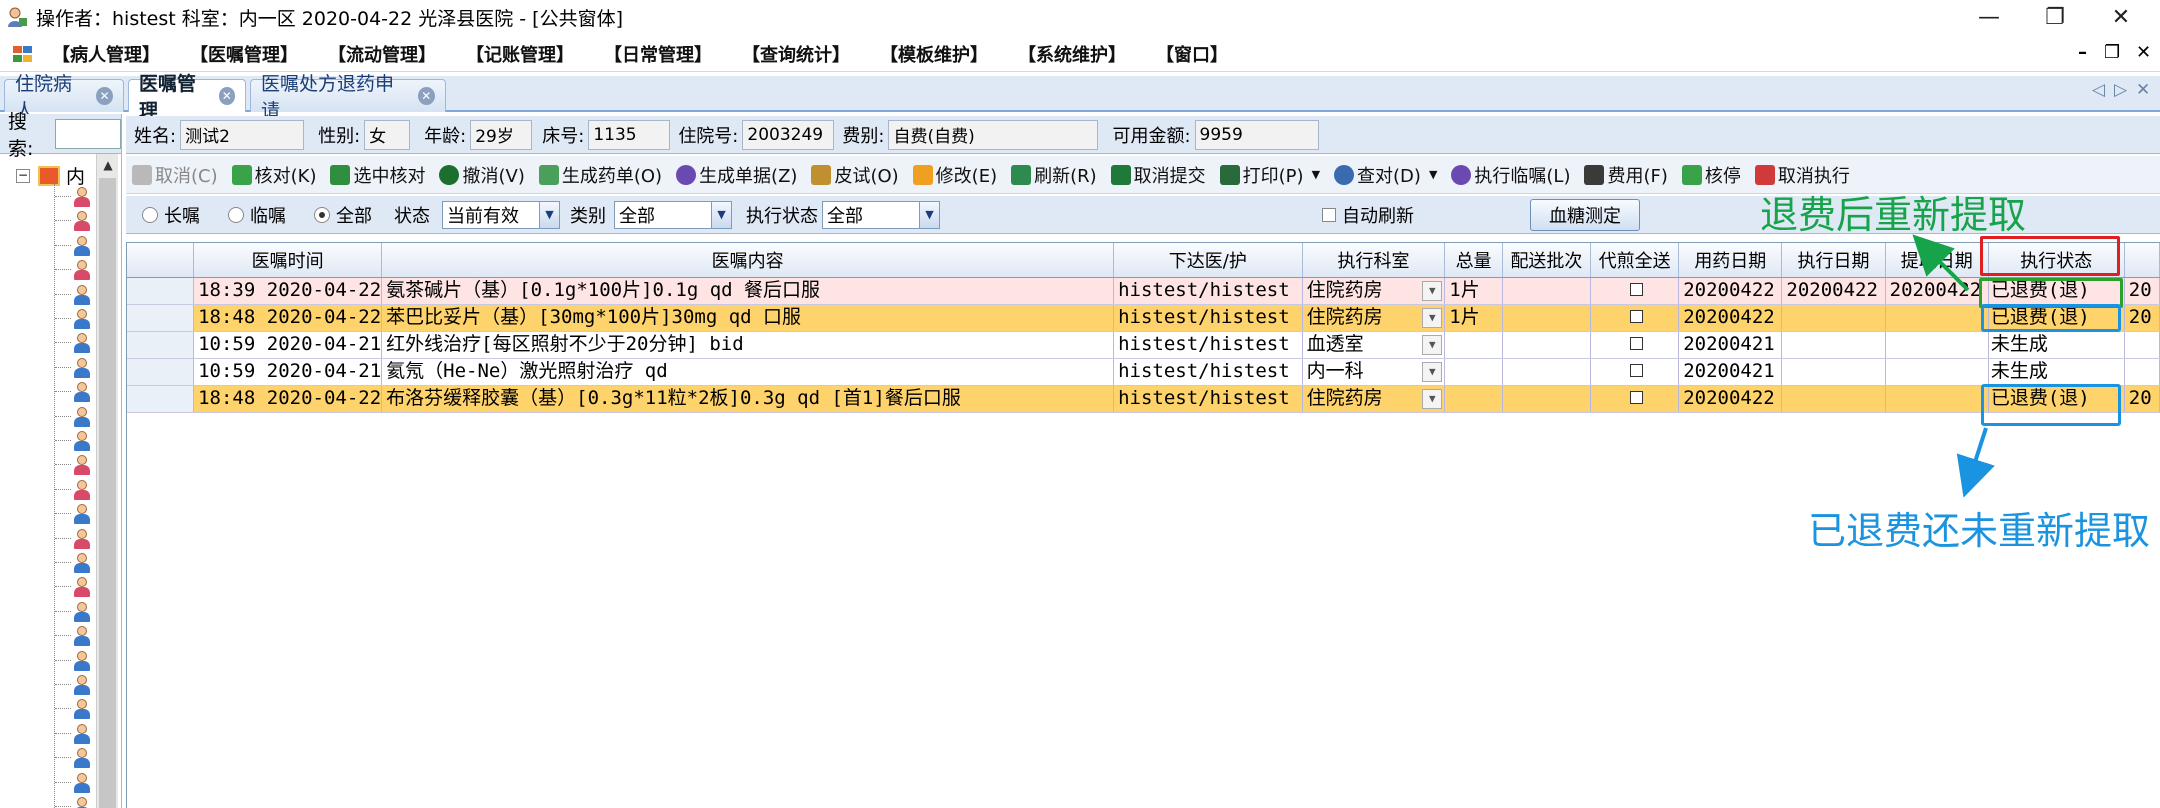 This screenshot has width=2160, height=808. I want to click on blue-arrow, so click(1975, 462).